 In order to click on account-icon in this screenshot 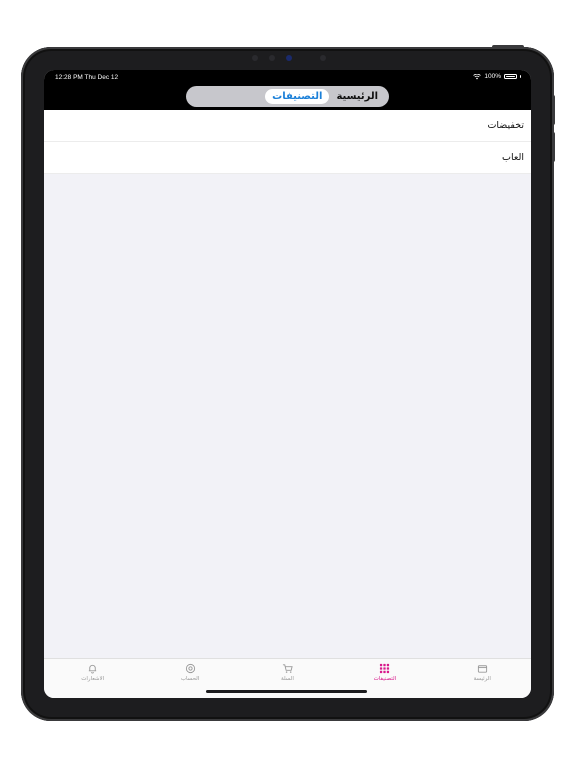, I will do `click(190, 668)`.